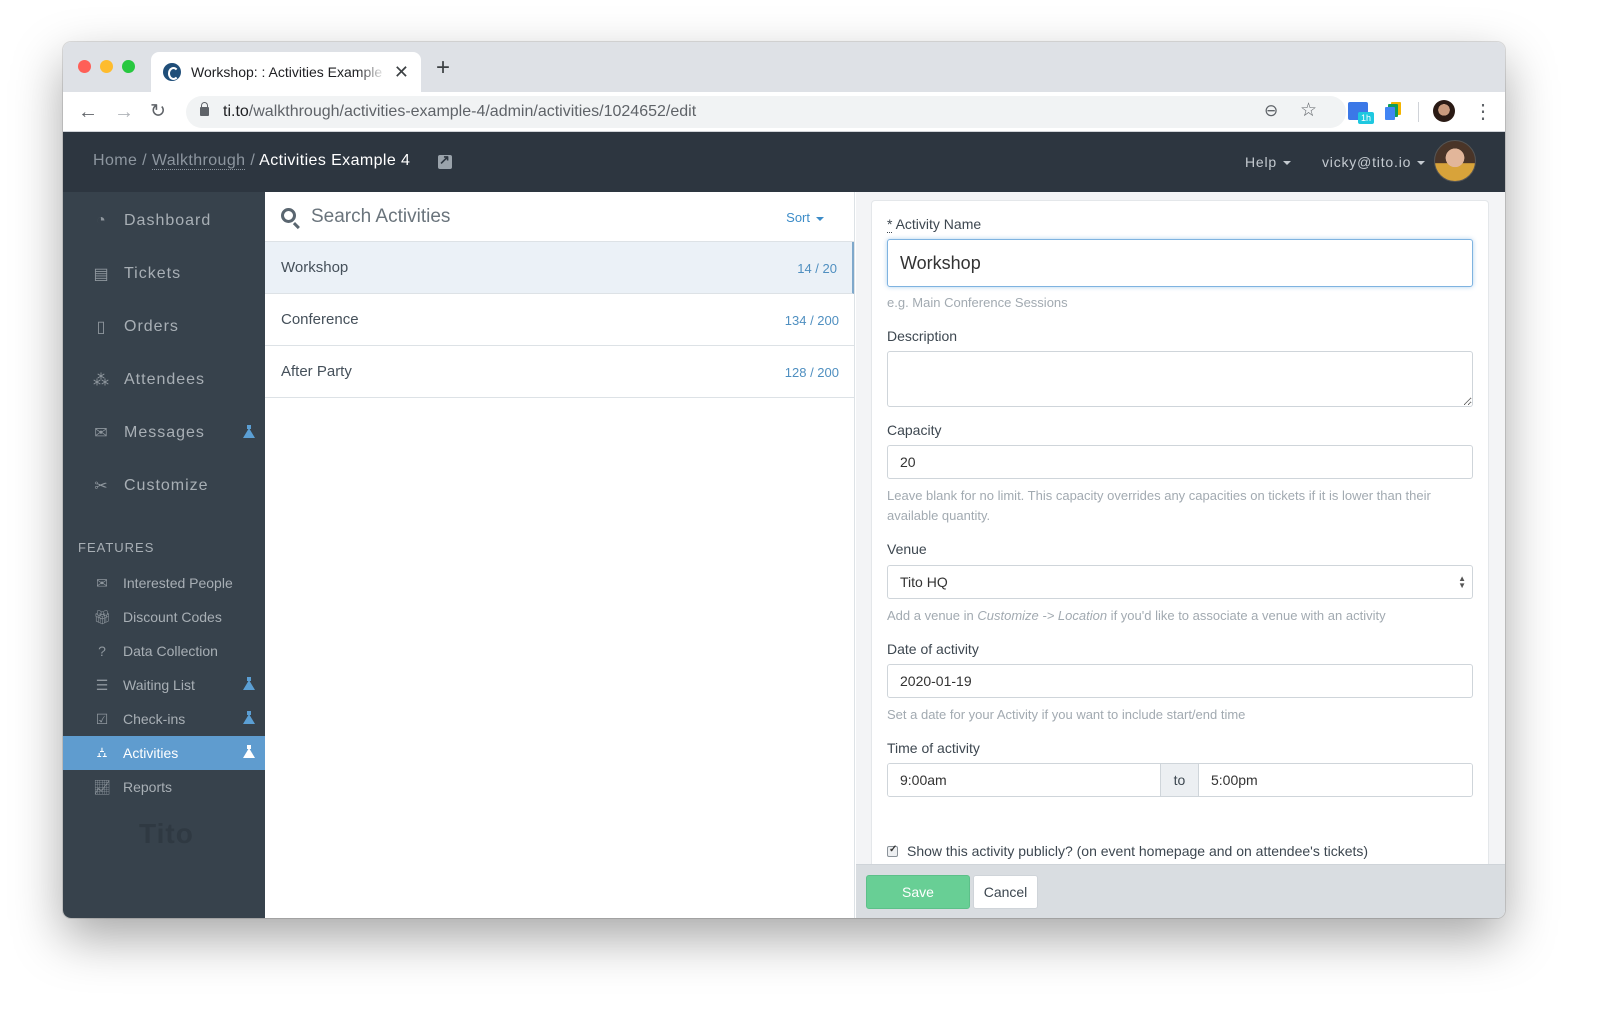 Image resolution: width=1600 pixels, height=1022 pixels. What do you see at coordinates (1393, 111) in the screenshot?
I see `docs-extension-icon` at bounding box center [1393, 111].